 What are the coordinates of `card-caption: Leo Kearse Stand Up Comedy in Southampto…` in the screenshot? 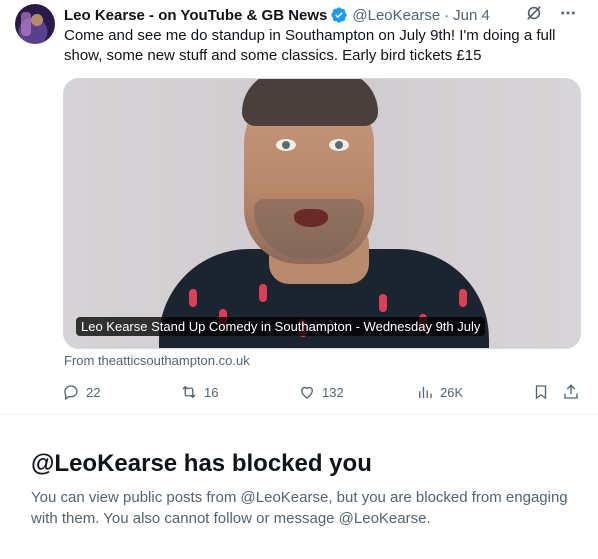 It's located at (281, 326).